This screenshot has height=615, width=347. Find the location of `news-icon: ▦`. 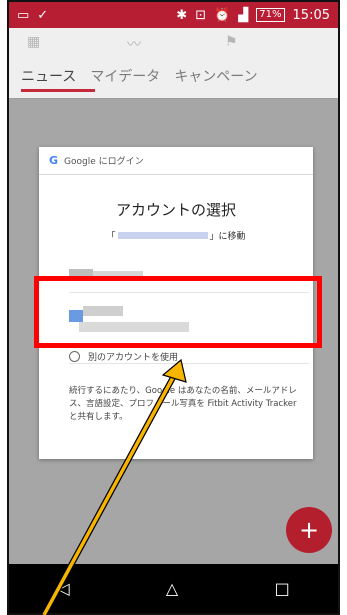

news-icon: ▦ is located at coordinates (33, 42).